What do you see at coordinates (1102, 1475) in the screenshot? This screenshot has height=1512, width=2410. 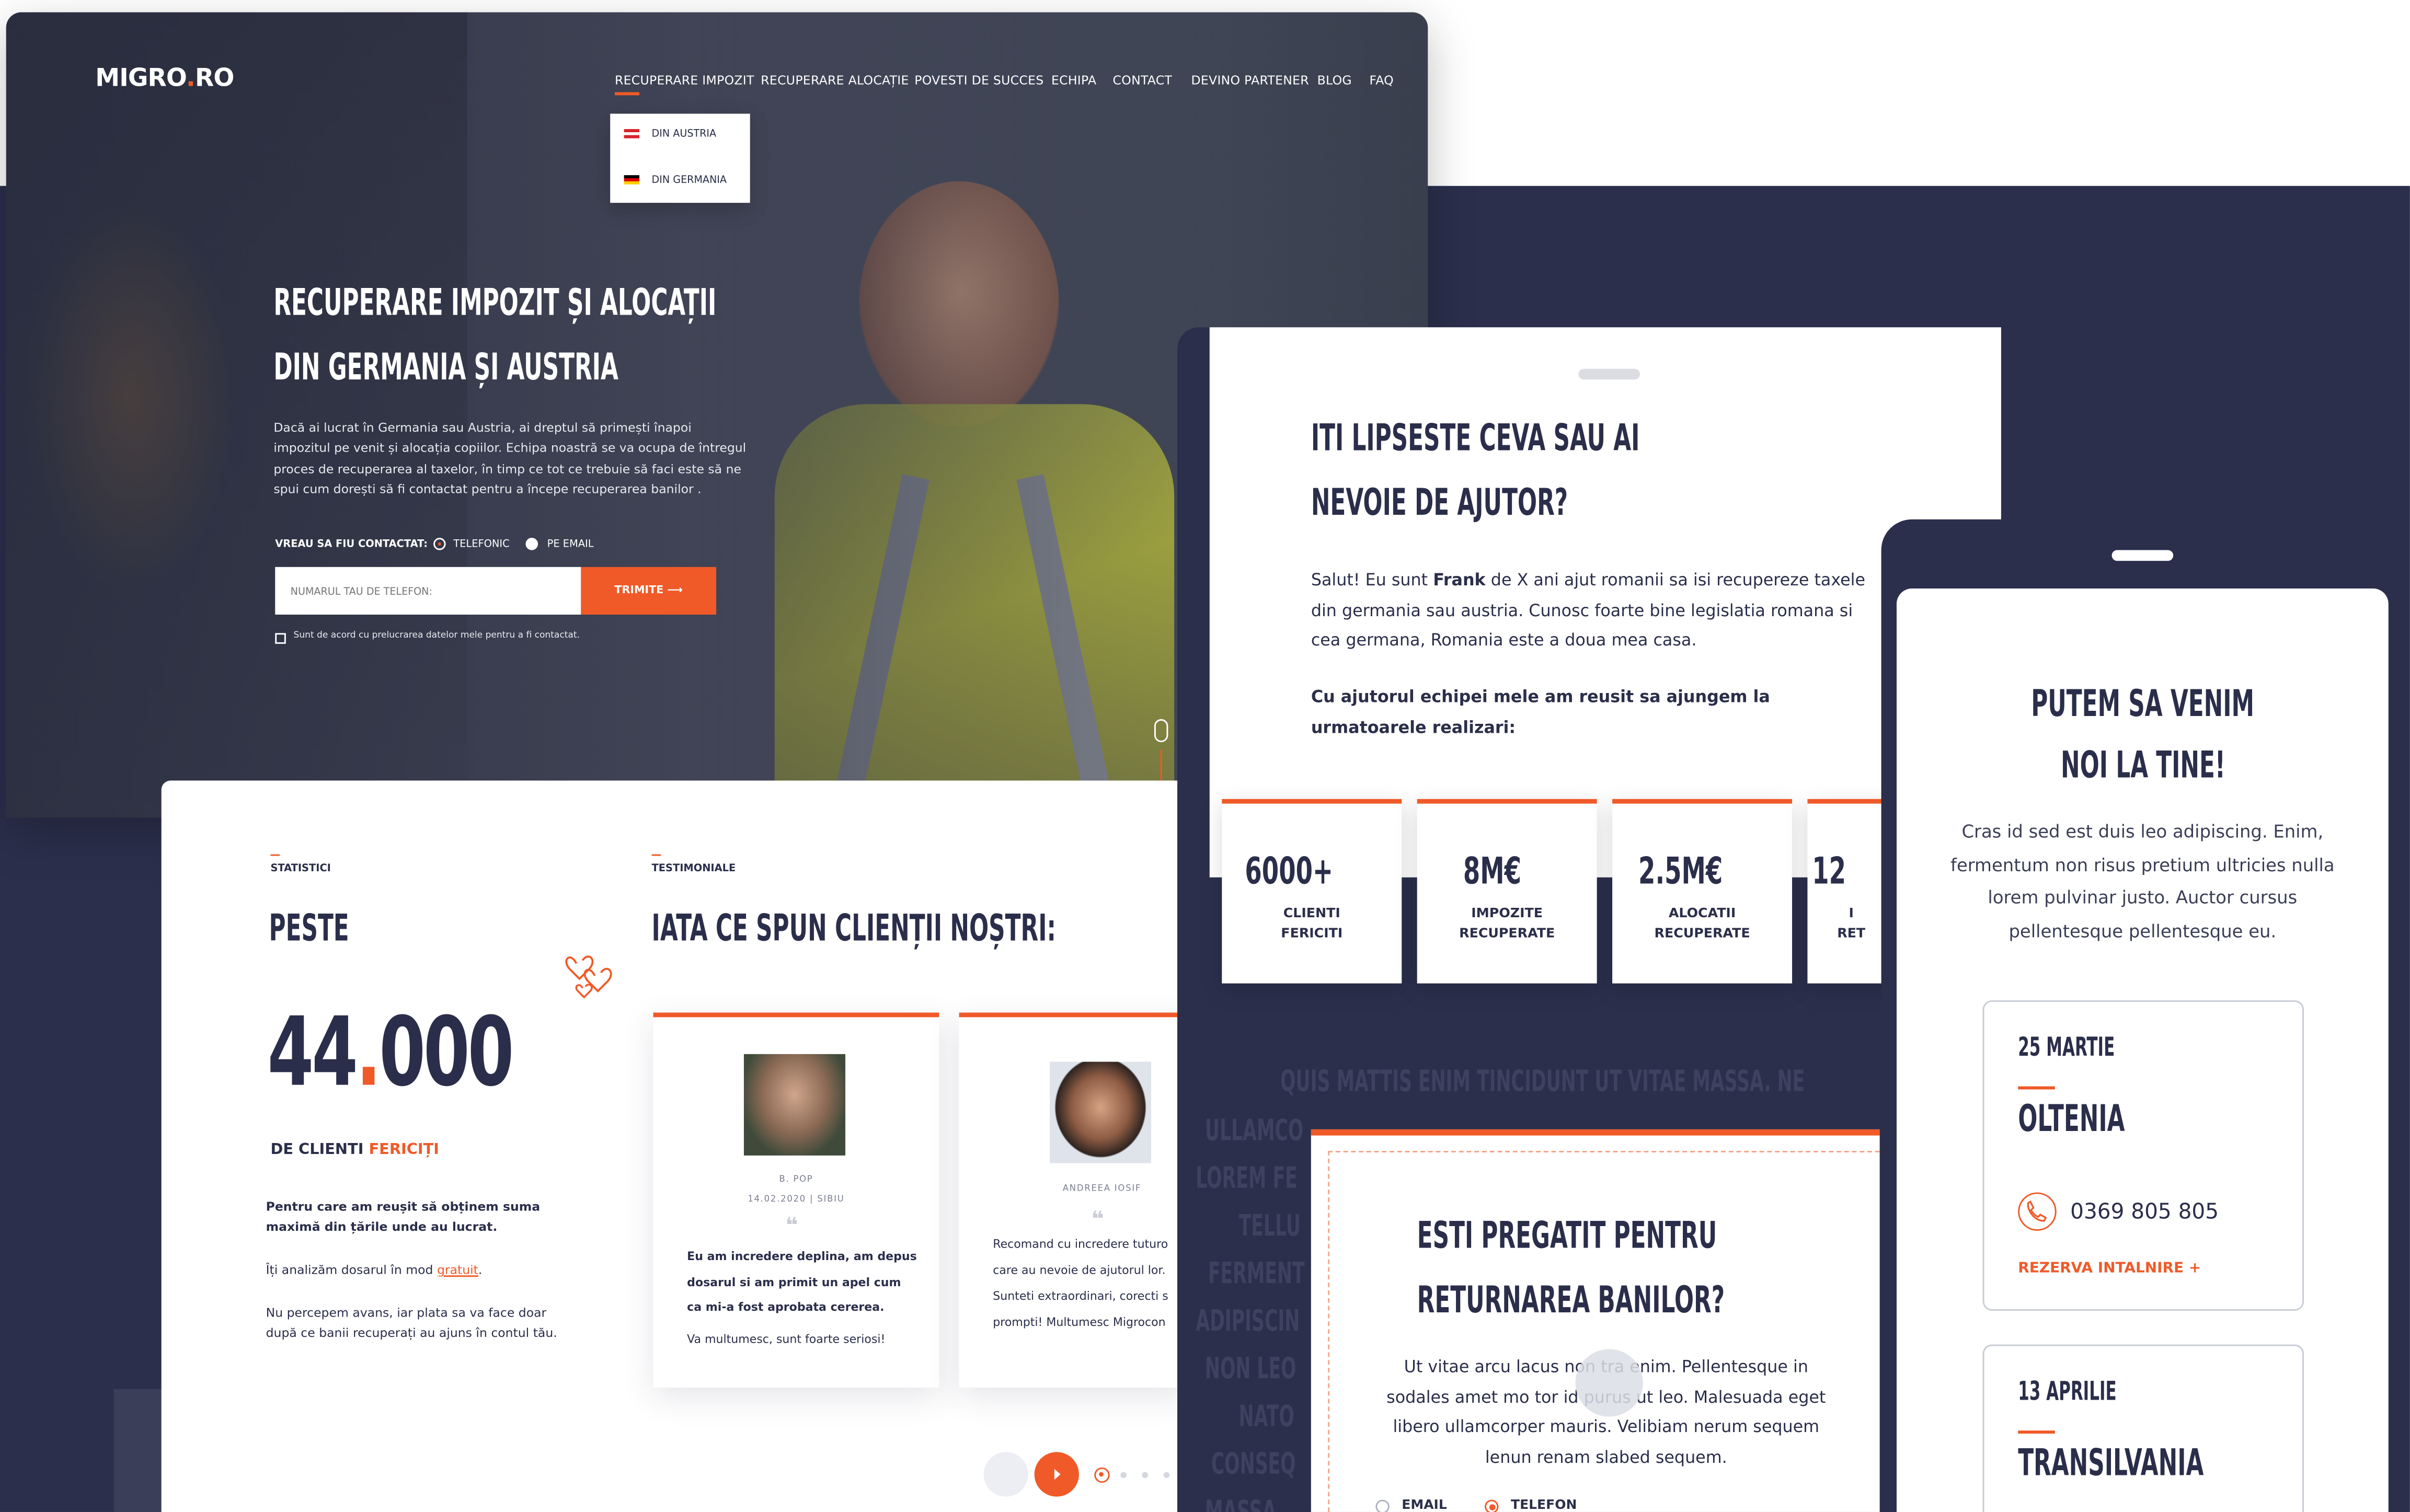 I see `carousel-dot-active` at bounding box center [1102, 1475].